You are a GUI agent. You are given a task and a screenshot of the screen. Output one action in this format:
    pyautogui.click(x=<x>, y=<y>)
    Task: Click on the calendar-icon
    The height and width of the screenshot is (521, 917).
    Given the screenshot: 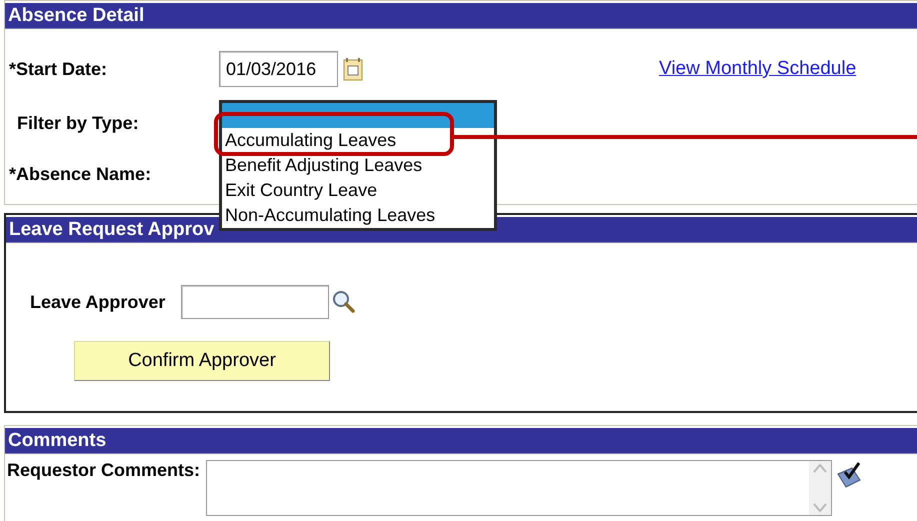 What is the action you would take?
    pyautogui.click(x=353, y=69)
    